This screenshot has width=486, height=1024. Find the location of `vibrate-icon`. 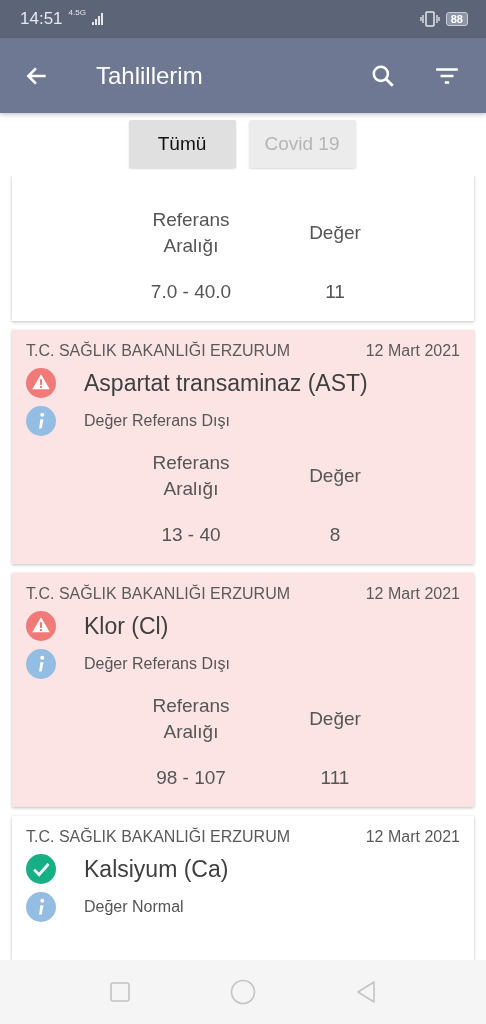

vibrate-icon is located at coordinates (429, 19).